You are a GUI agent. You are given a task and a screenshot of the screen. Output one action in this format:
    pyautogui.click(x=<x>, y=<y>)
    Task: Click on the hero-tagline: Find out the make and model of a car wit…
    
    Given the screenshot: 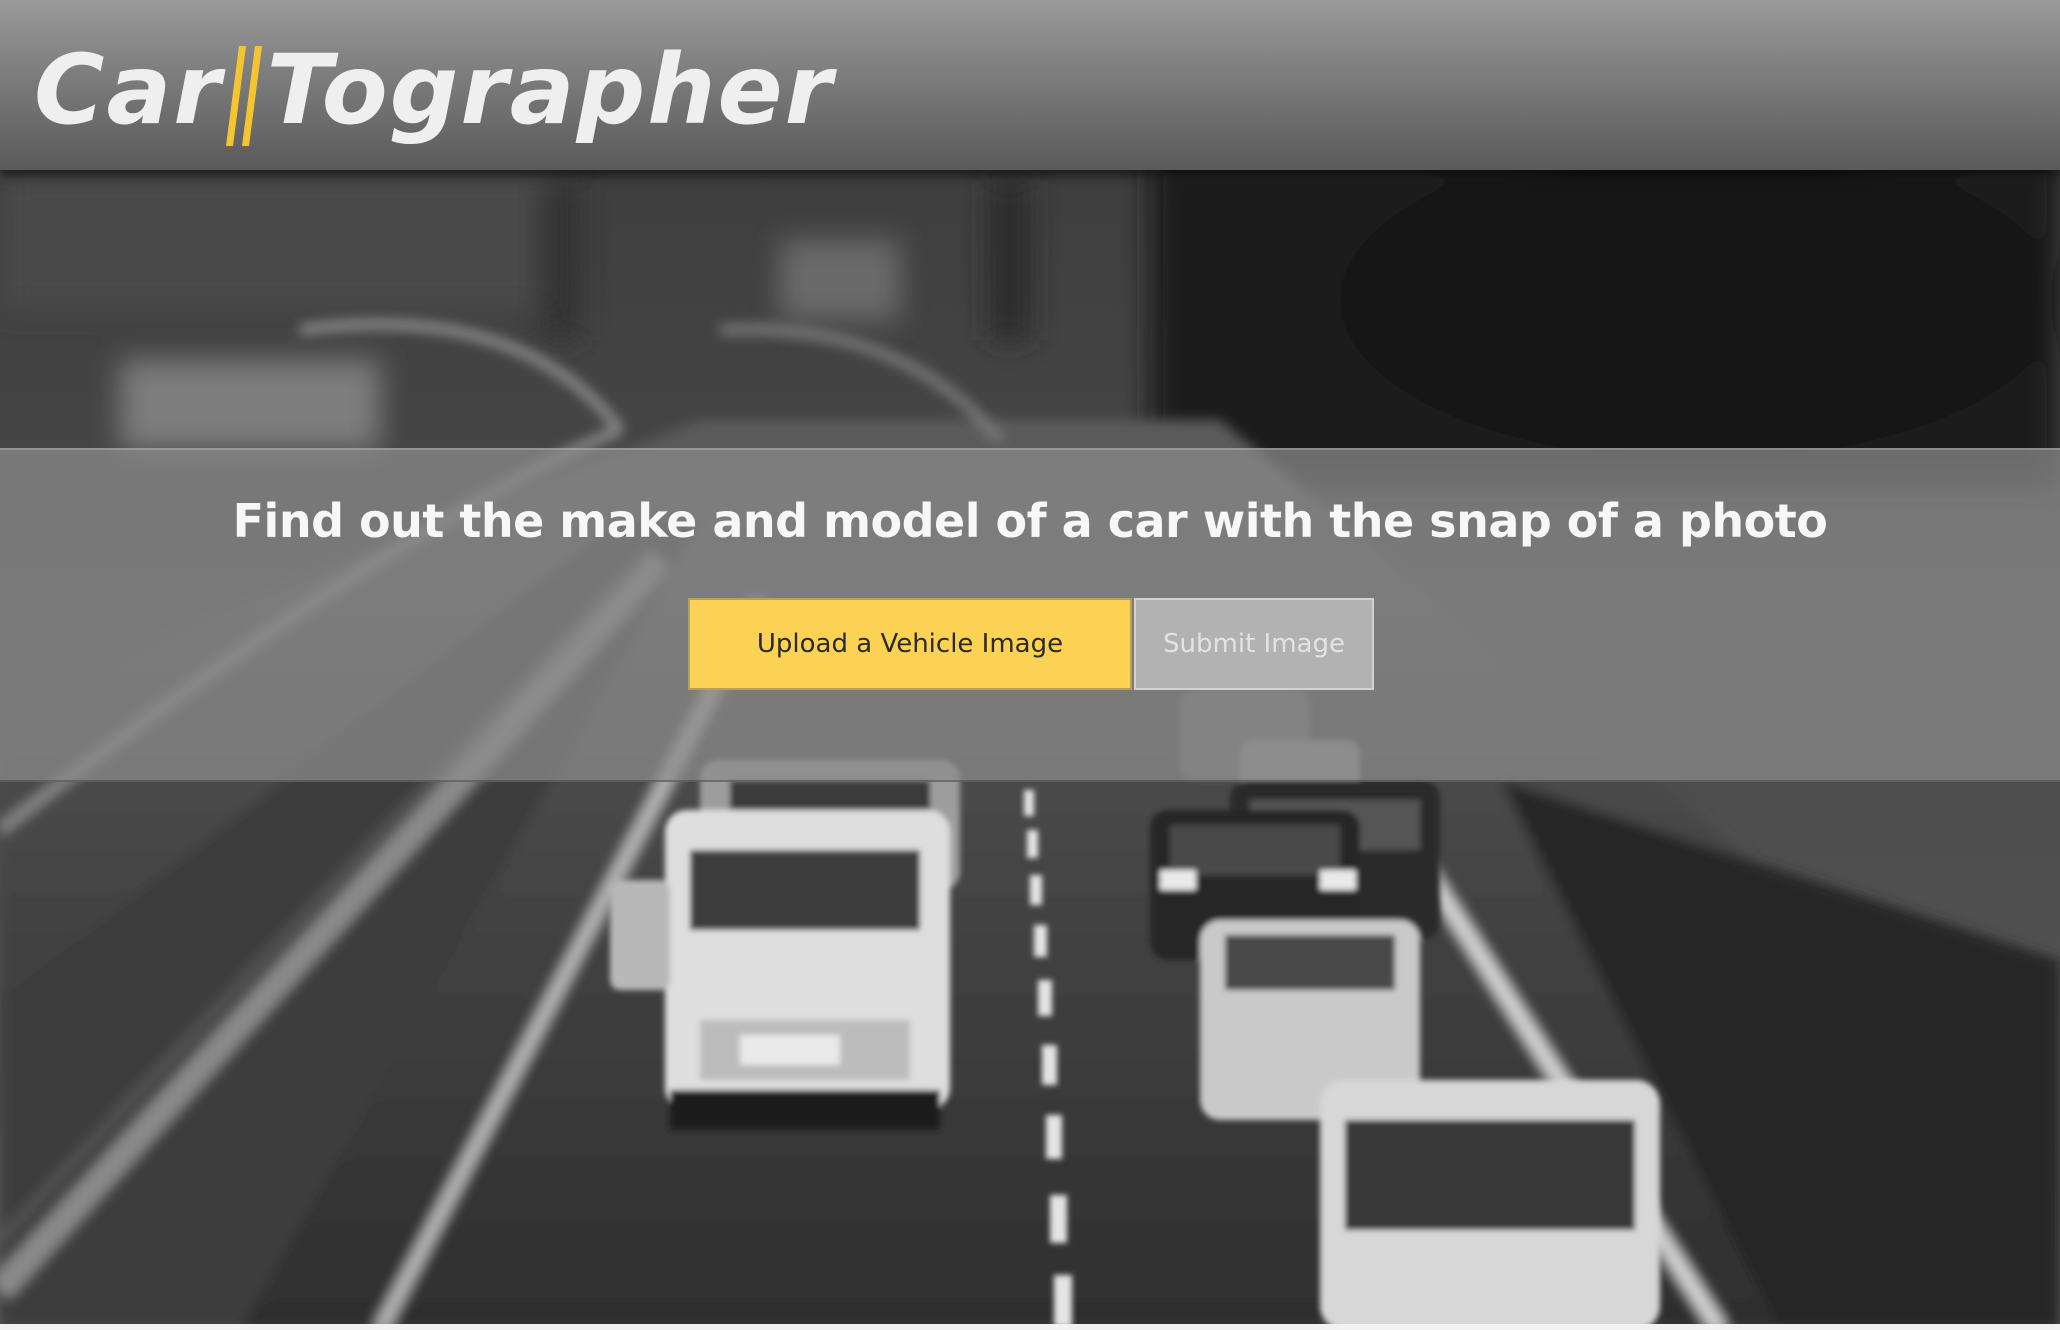 What is the action you would take?
    pyautogui.click(x=1030, y=521)
    